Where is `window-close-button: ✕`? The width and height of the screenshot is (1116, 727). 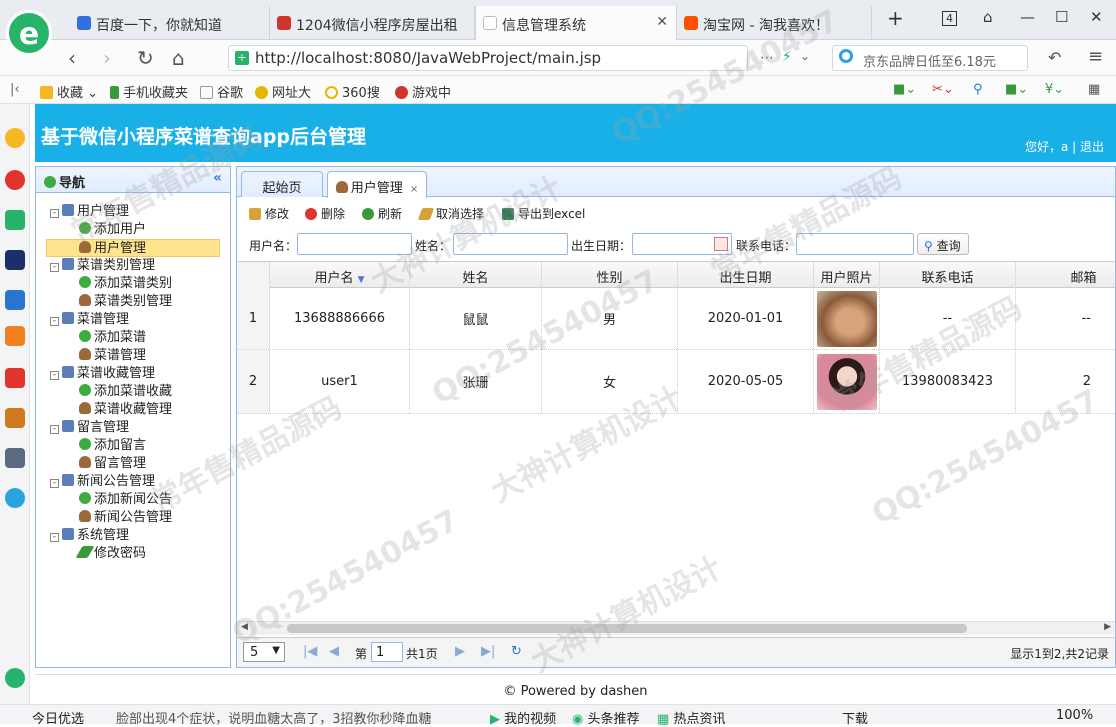
window-close-button: ✕ is located at coordinates (1096, 17).